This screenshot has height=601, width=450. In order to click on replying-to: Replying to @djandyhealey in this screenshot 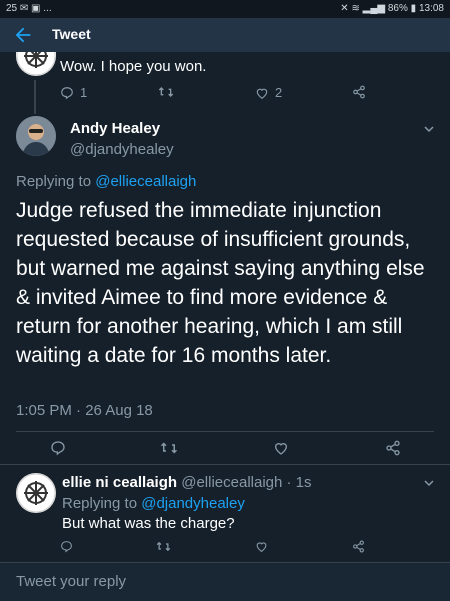, I will do `click(153, 503)`.